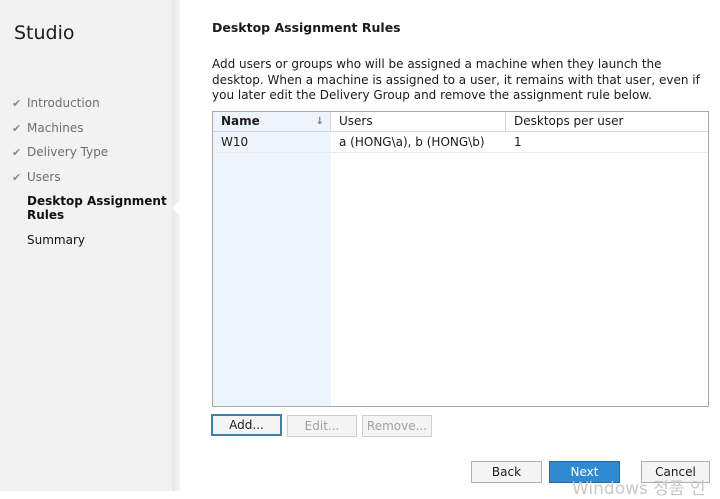 The height and width of the screenshot is (499, 720). What do you see at coordinates (97, 208) in the screenshot?
I see `step-label: Desktop Assignment Rules` at bounding box center [97, 208].